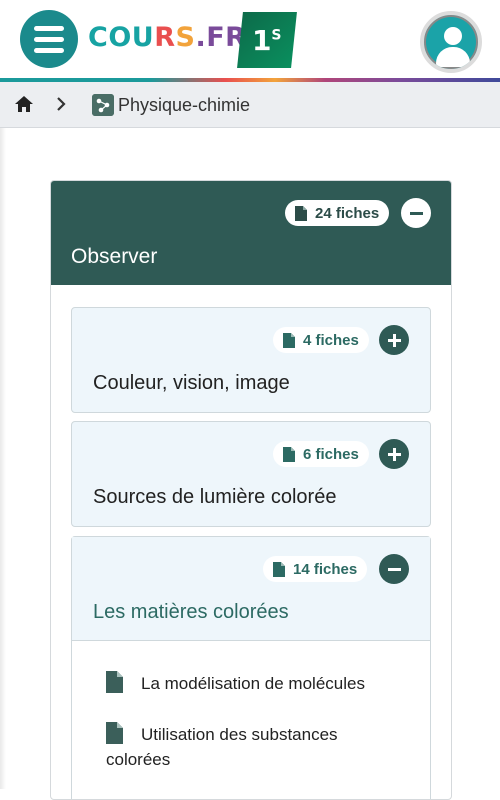  I want to click on subsection-card: 6 fiches Sources de lumière colorée, so click(251, 474).